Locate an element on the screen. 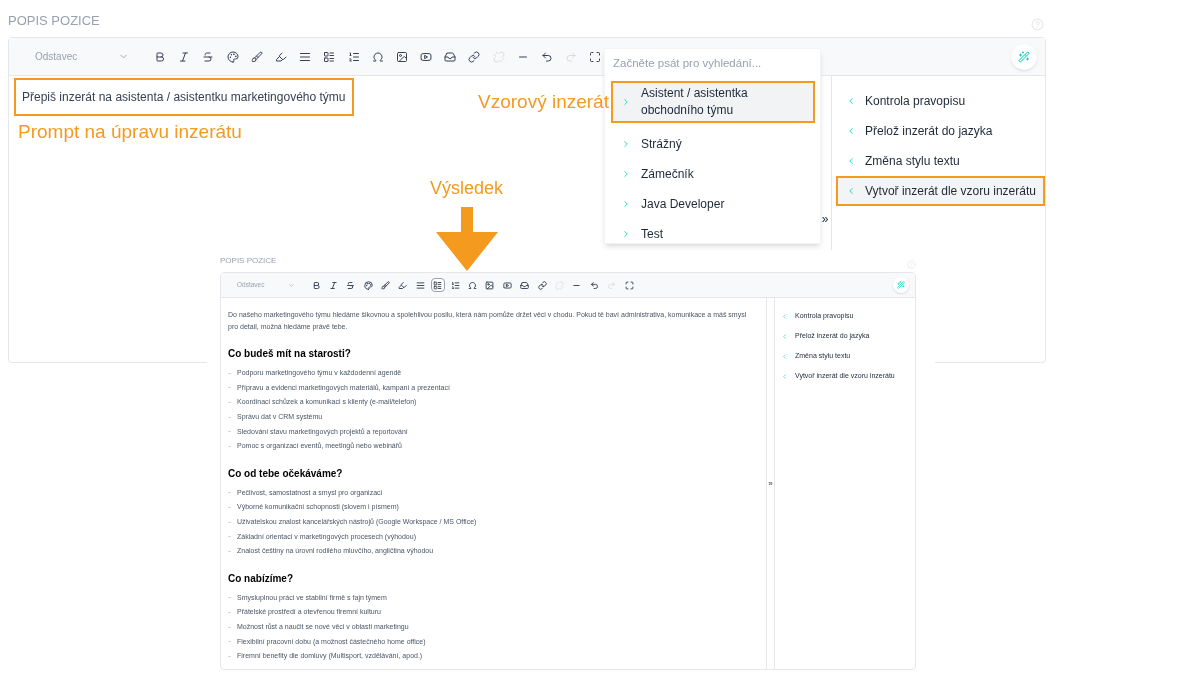 The image size is (1200, 675). template-item: Java Developer is located at coordinates (713, 204).